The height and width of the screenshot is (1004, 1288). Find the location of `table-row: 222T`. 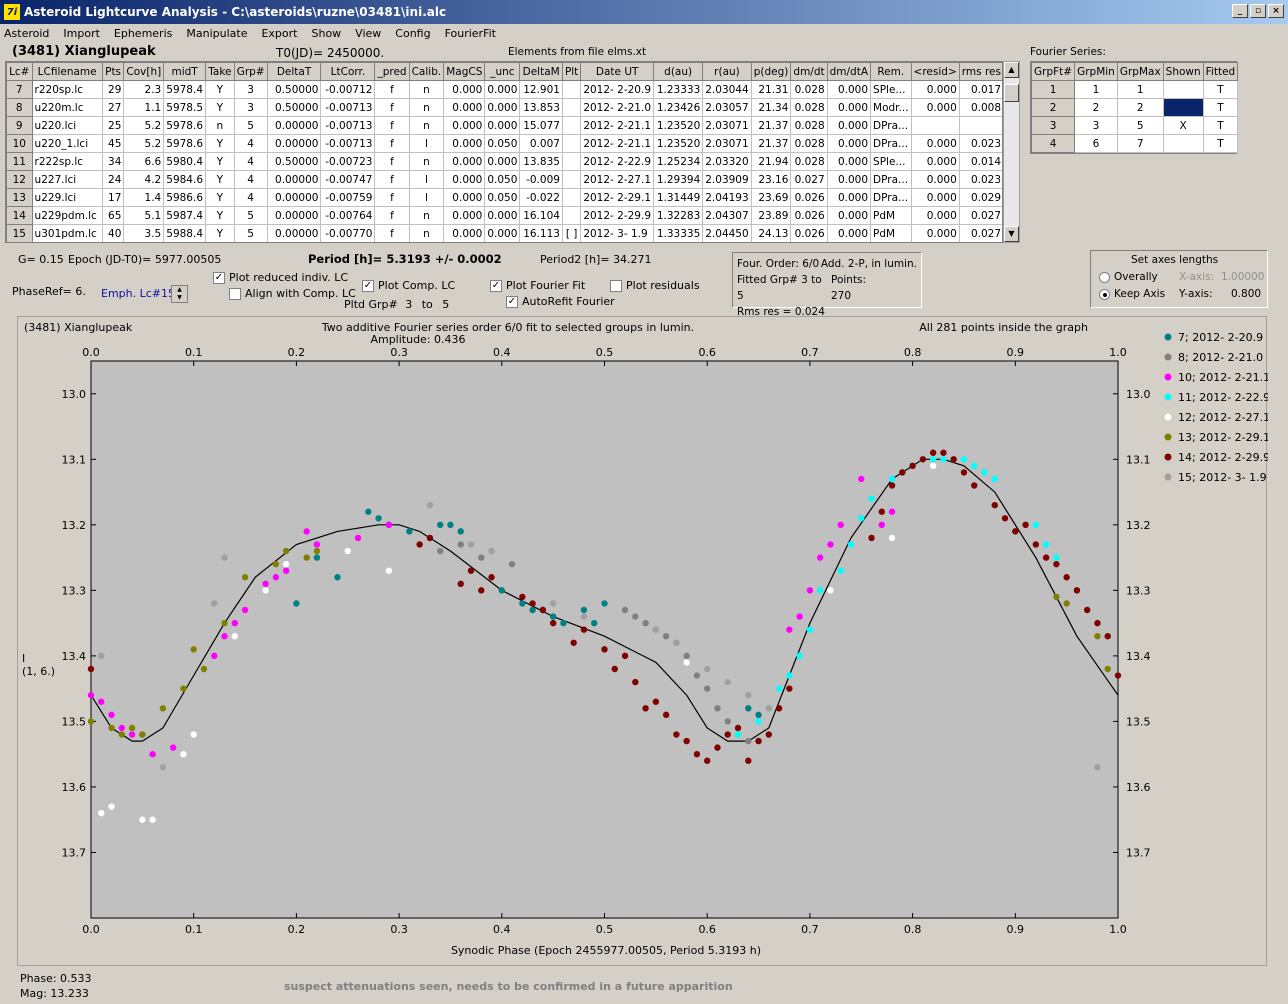

table-row: 222T is located at coordinates (1134, 107).